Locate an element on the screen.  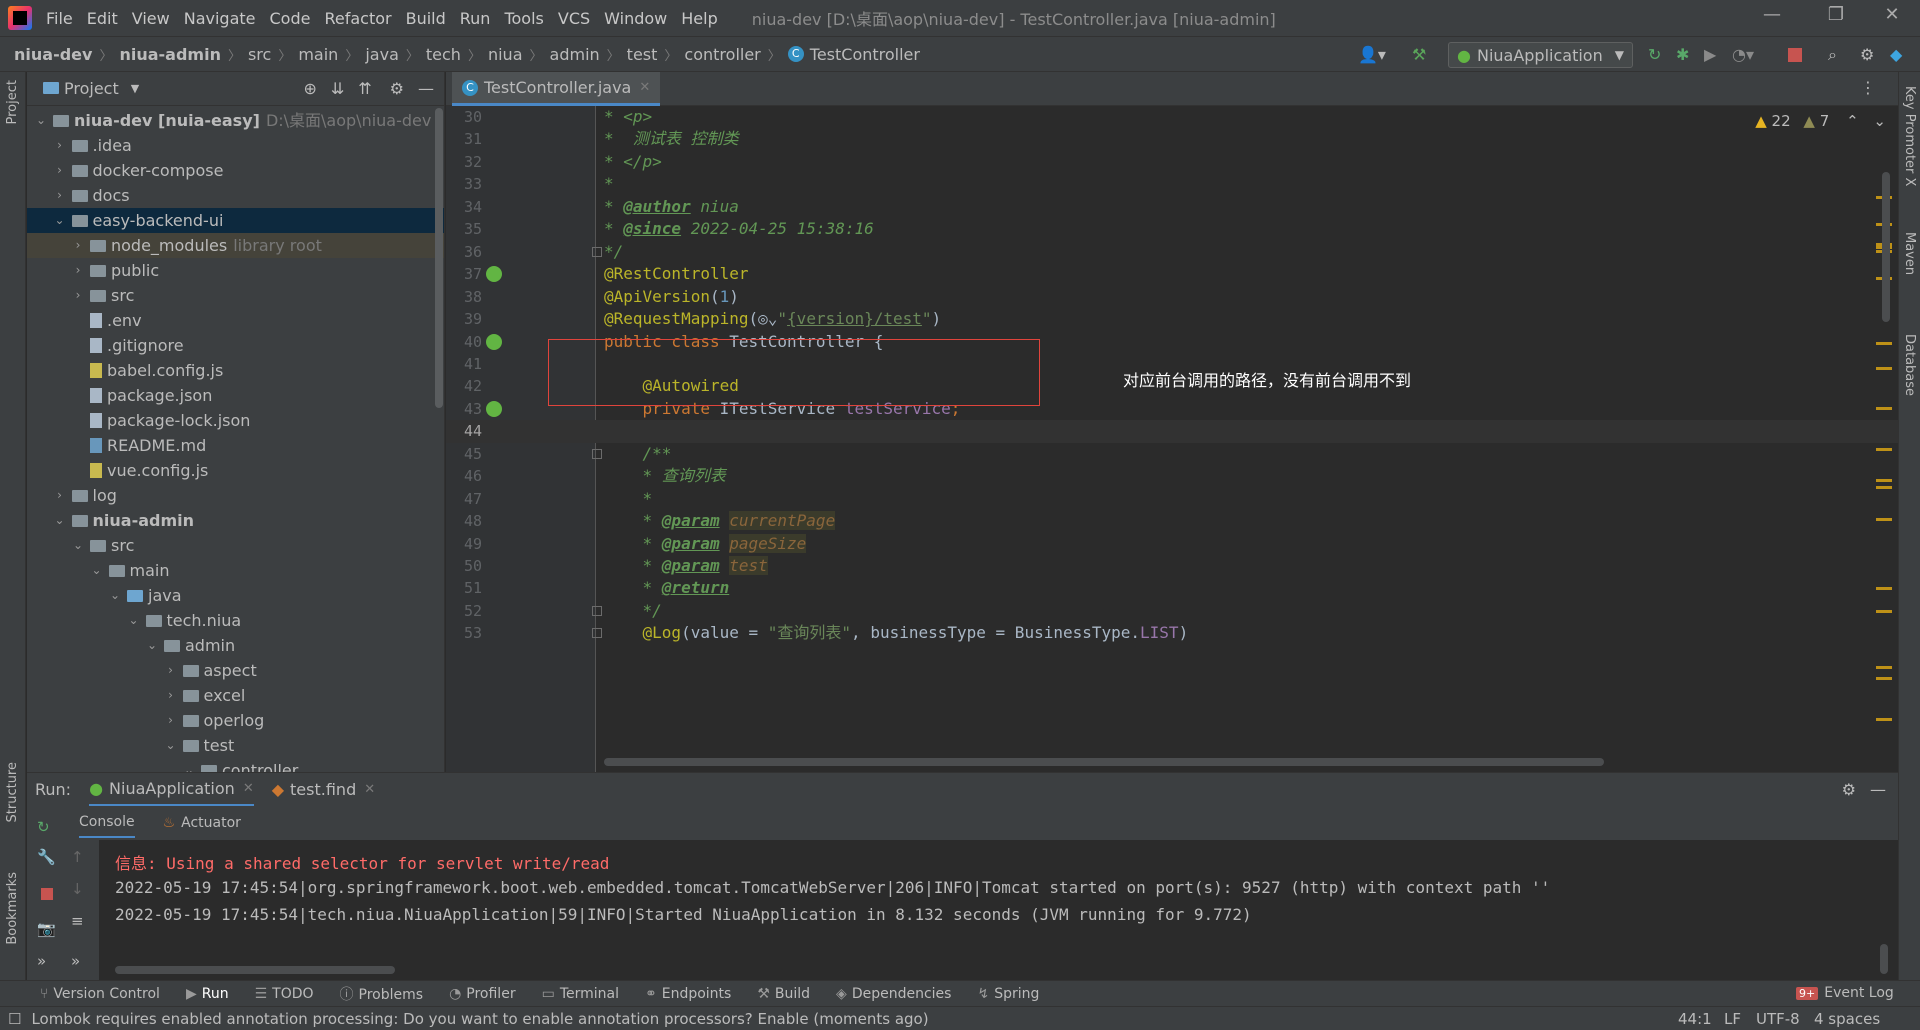
close-tab-icon: ✕ is located at coordinates (369, 789).